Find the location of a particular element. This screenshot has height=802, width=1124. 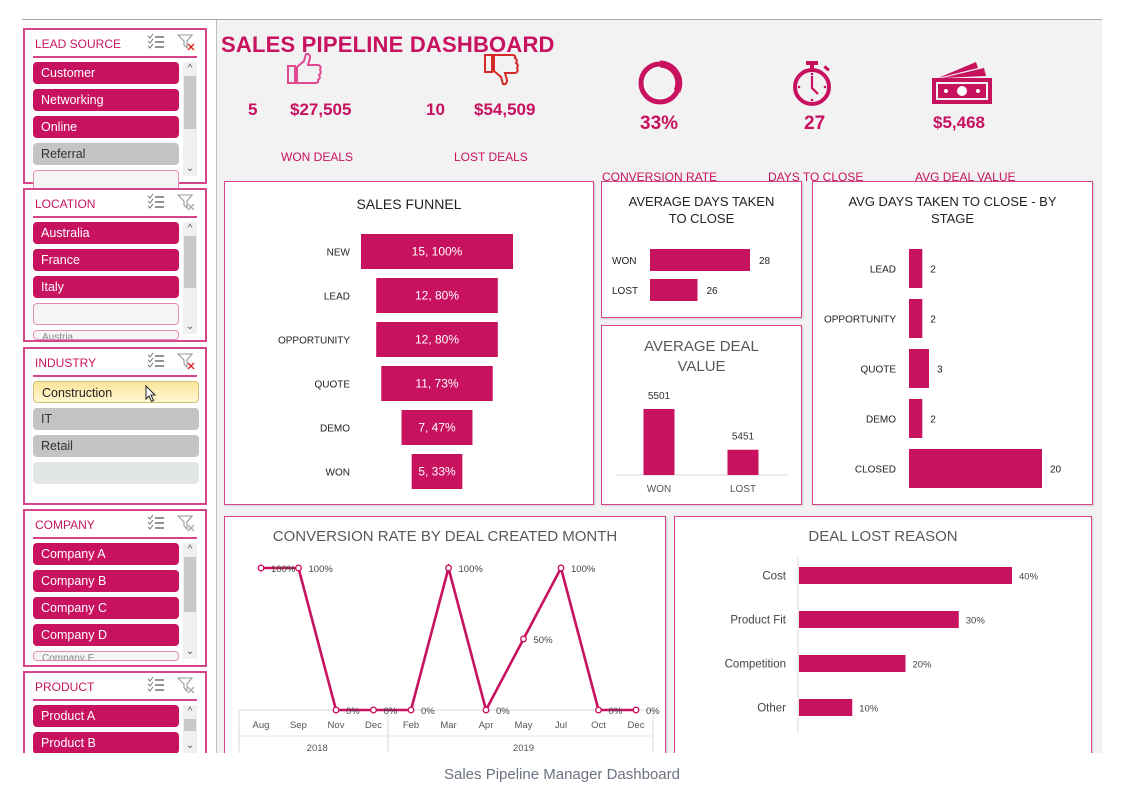

slicer-header: LOCATION is located at coordinates (115, 204).